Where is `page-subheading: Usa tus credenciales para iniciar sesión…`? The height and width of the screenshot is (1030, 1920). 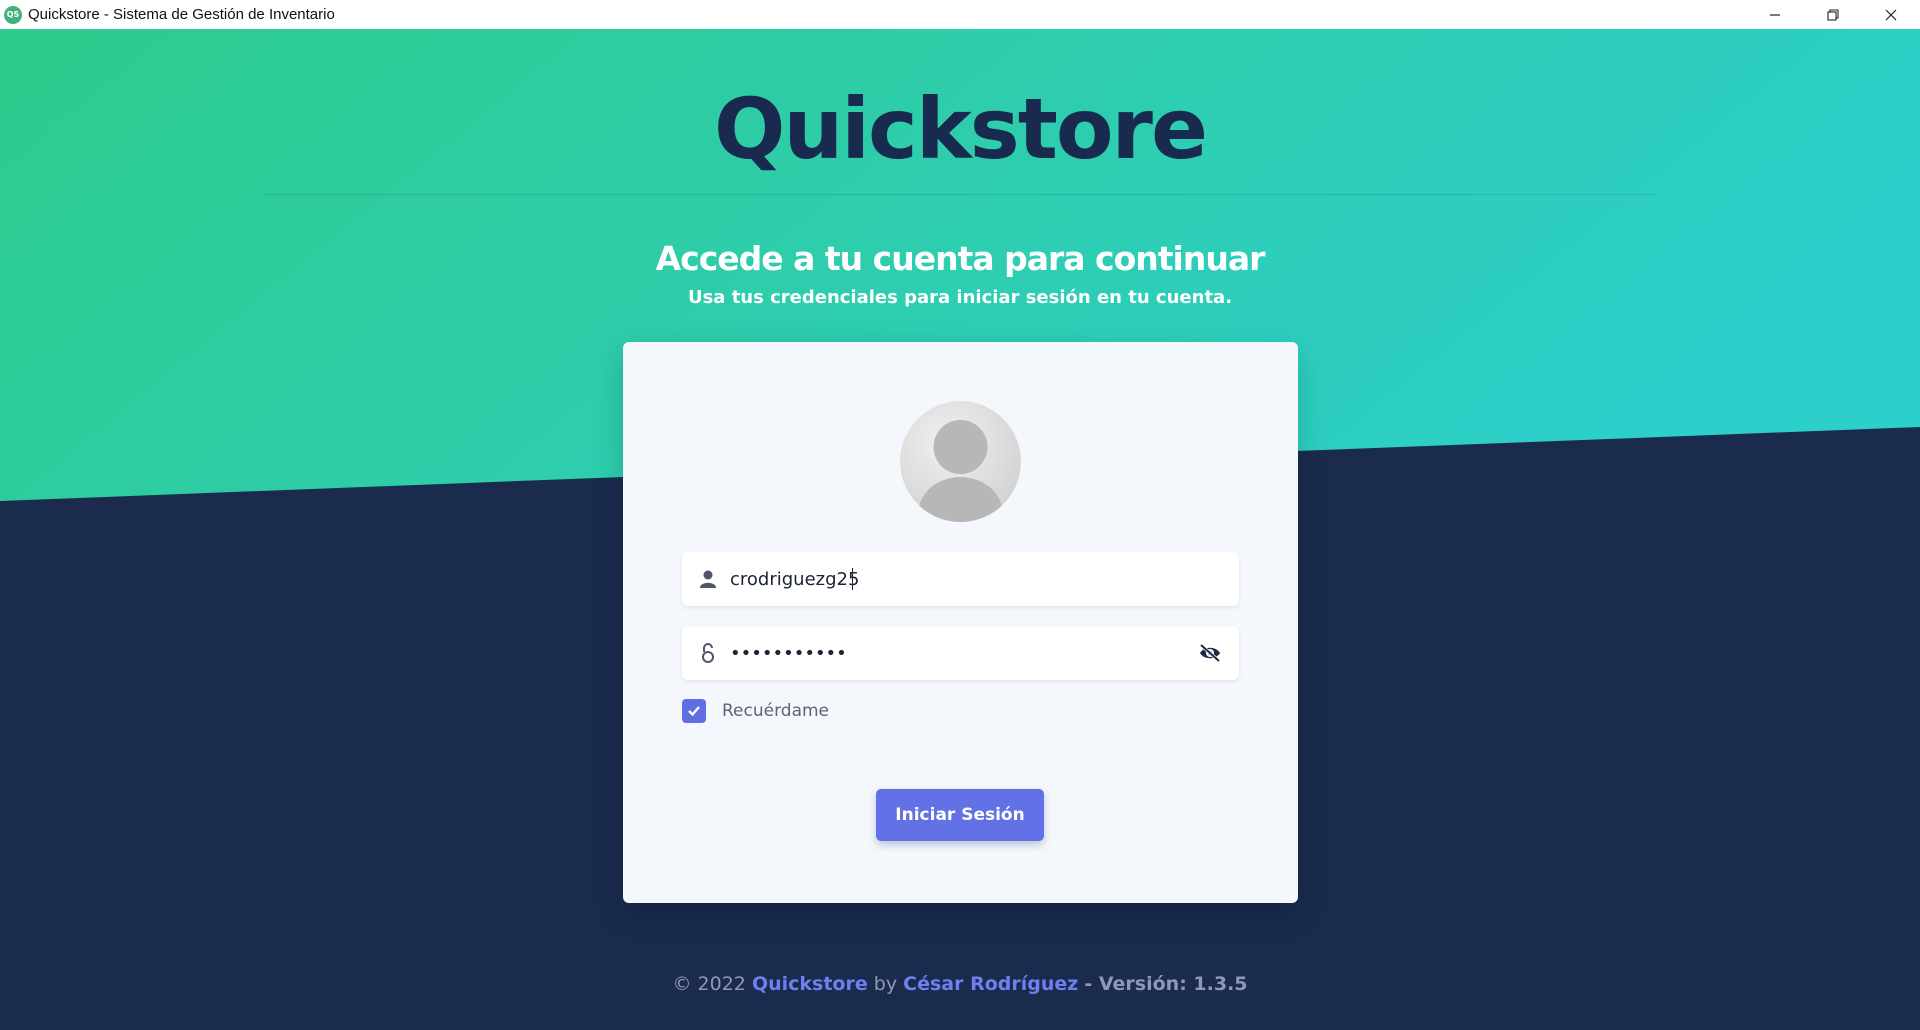
page-subheading: Usa tus credenciales para iniciar sesión… is located at coordinates (960, 297).